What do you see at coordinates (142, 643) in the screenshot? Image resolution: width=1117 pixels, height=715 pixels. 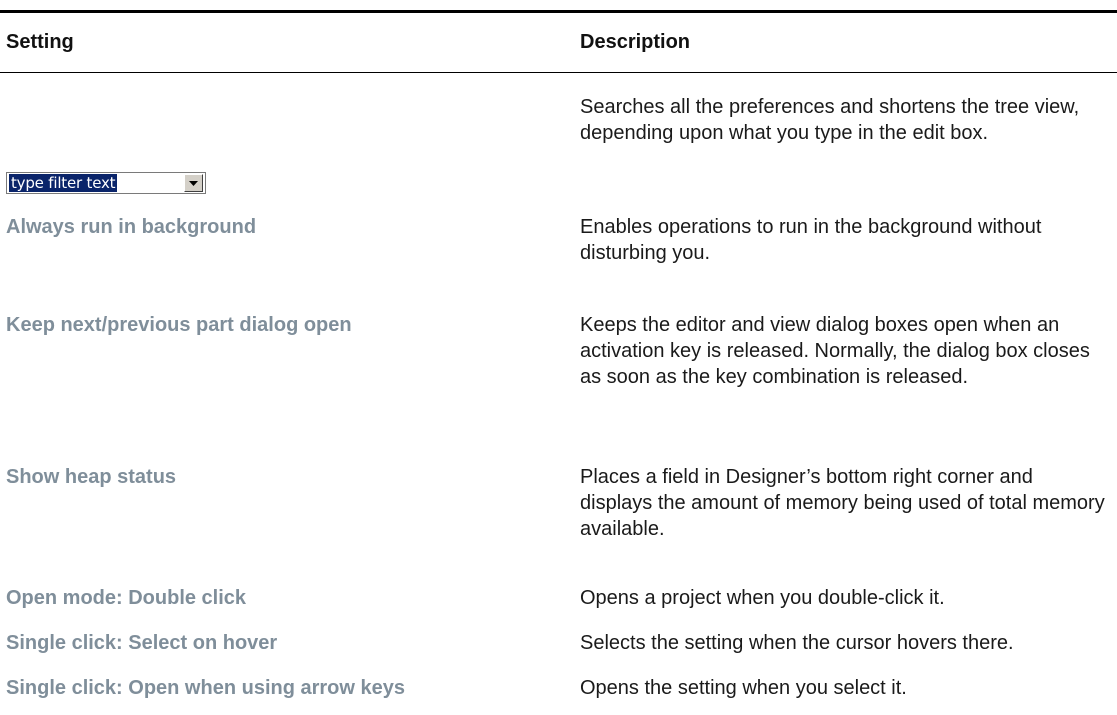 I see `setting-label: Single click: Select on hover` at bounding box center [142, 643].